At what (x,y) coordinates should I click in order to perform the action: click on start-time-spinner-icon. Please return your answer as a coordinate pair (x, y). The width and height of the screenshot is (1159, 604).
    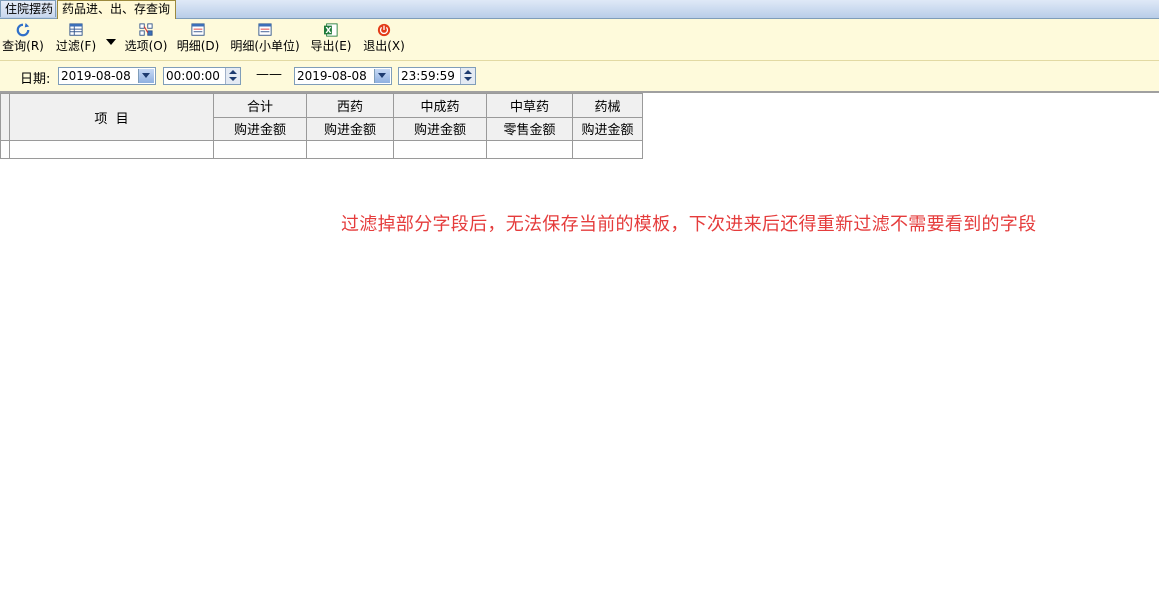
    Looking at the image, I should click on (232, 76).